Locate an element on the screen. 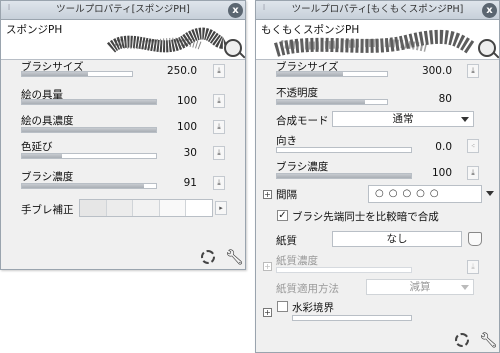  param-label: 向き is located at coordinates (286, 141).